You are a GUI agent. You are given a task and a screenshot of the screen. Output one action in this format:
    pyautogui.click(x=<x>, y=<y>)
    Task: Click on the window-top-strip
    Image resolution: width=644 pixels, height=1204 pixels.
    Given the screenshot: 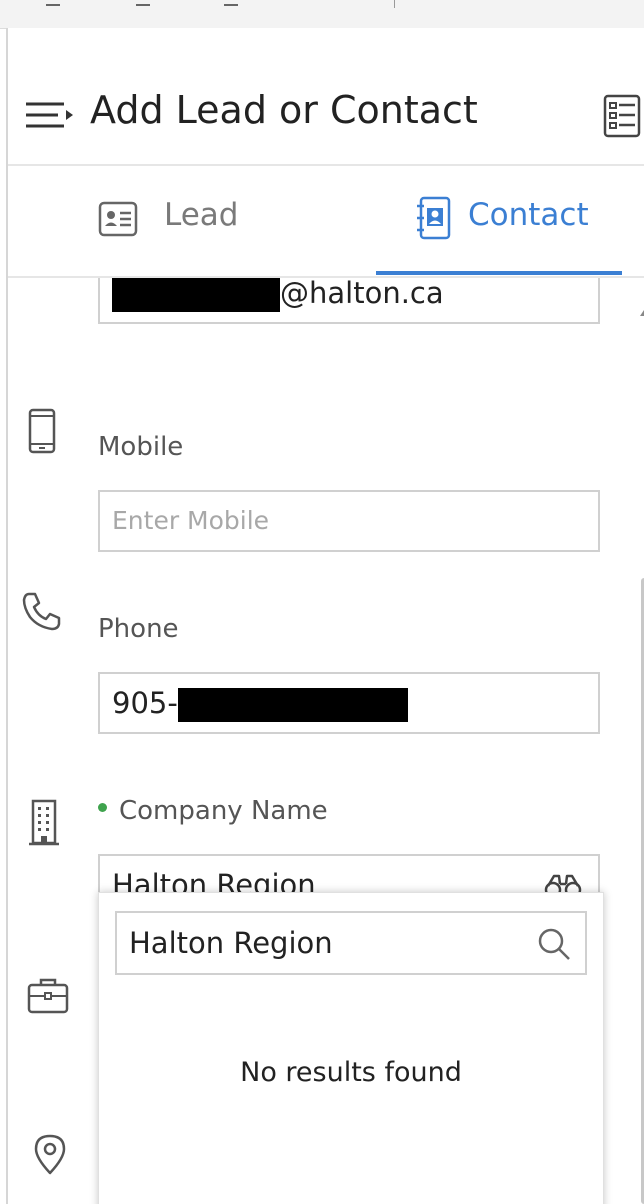 What is the action you would take?
    pyautogui.click(x=322, y=14)
    